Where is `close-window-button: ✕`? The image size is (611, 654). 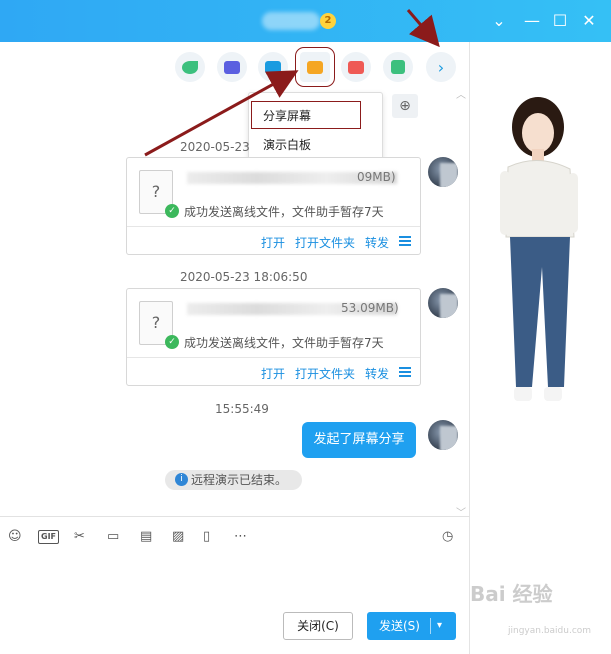 close-window-button: ✕ is located at coordinates (589, 21).